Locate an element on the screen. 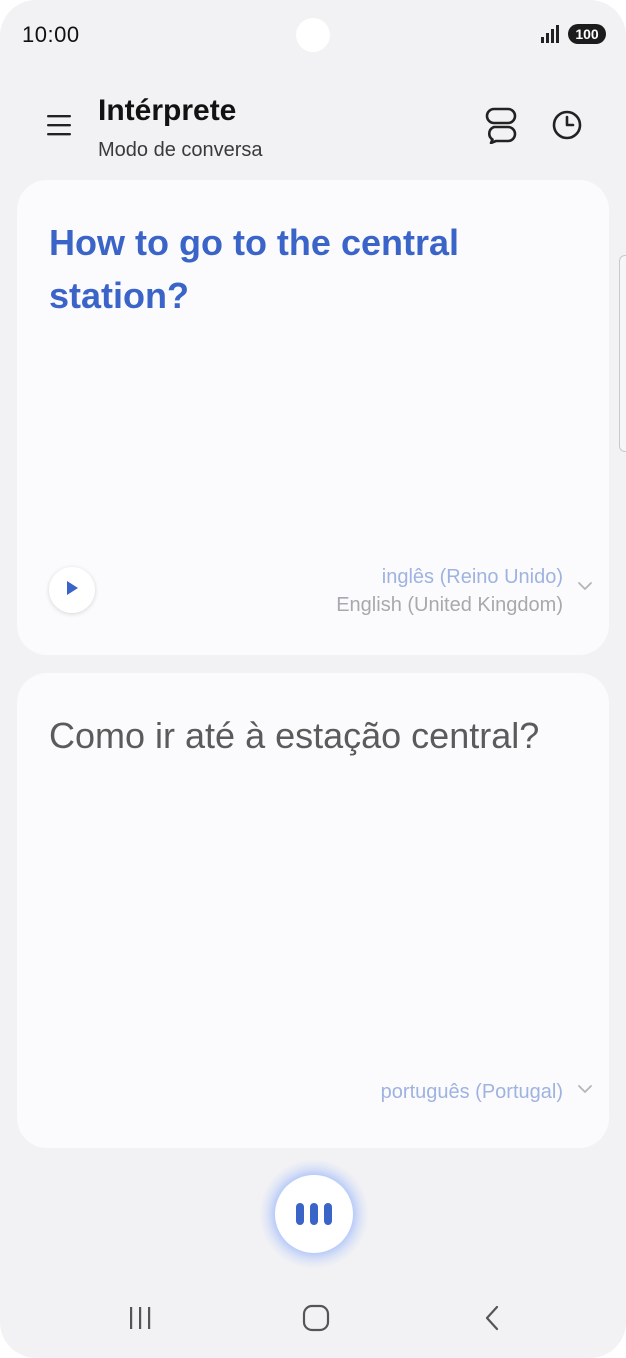 Image resolution: width=626 pixels, height=1358 pixels. history-icon is located at coordinates (567, 127).